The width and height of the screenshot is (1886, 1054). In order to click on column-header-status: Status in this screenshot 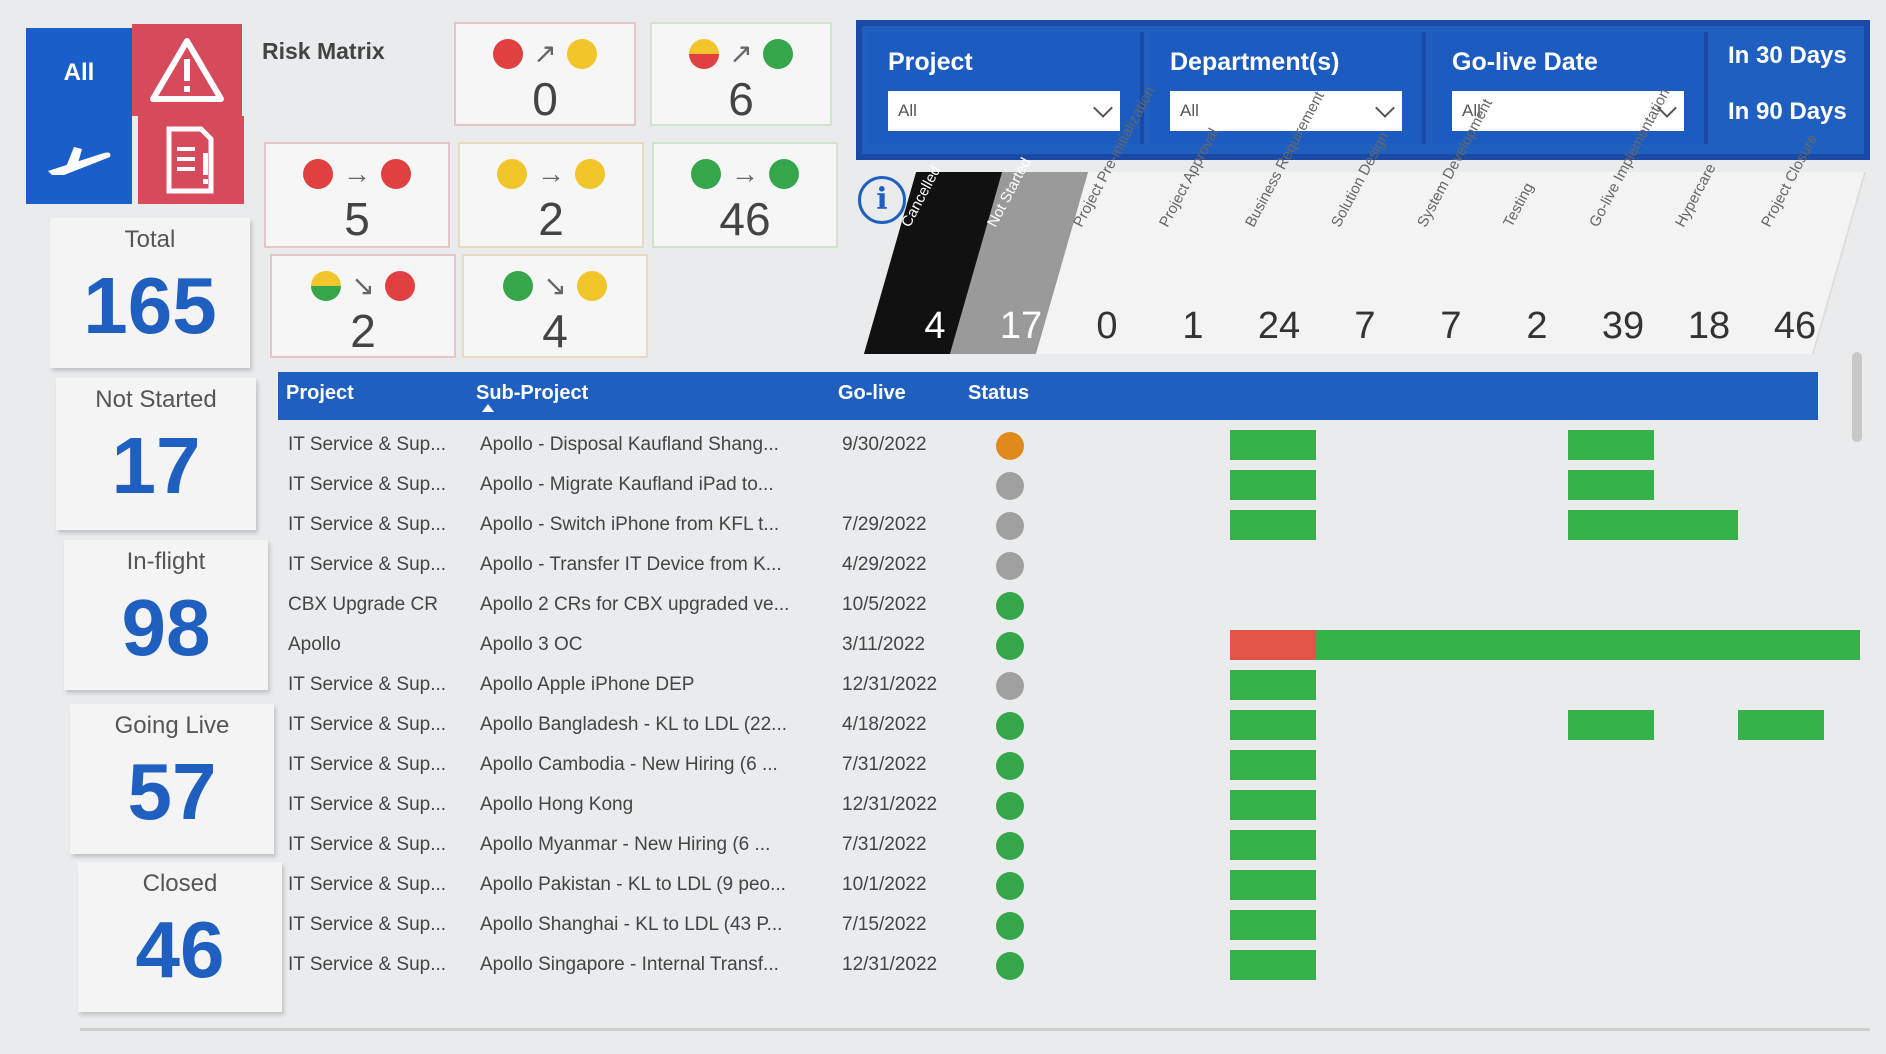, I will do `click(998, 393)`.